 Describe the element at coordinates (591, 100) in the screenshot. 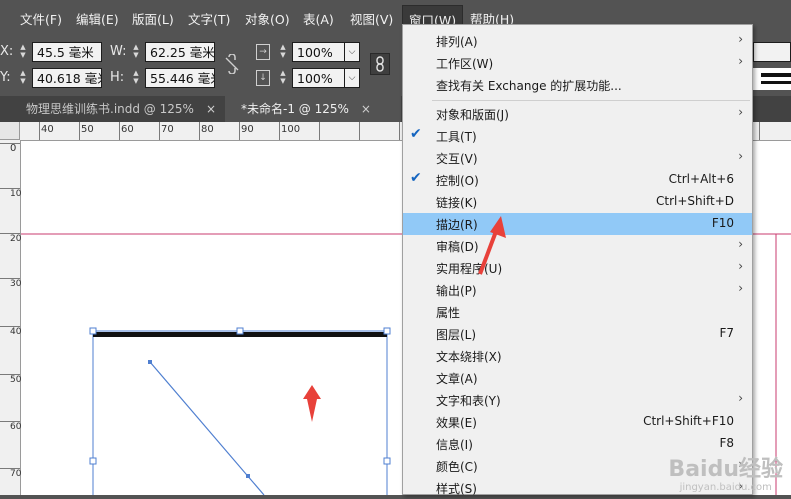

I see `menu-separator` at that location.